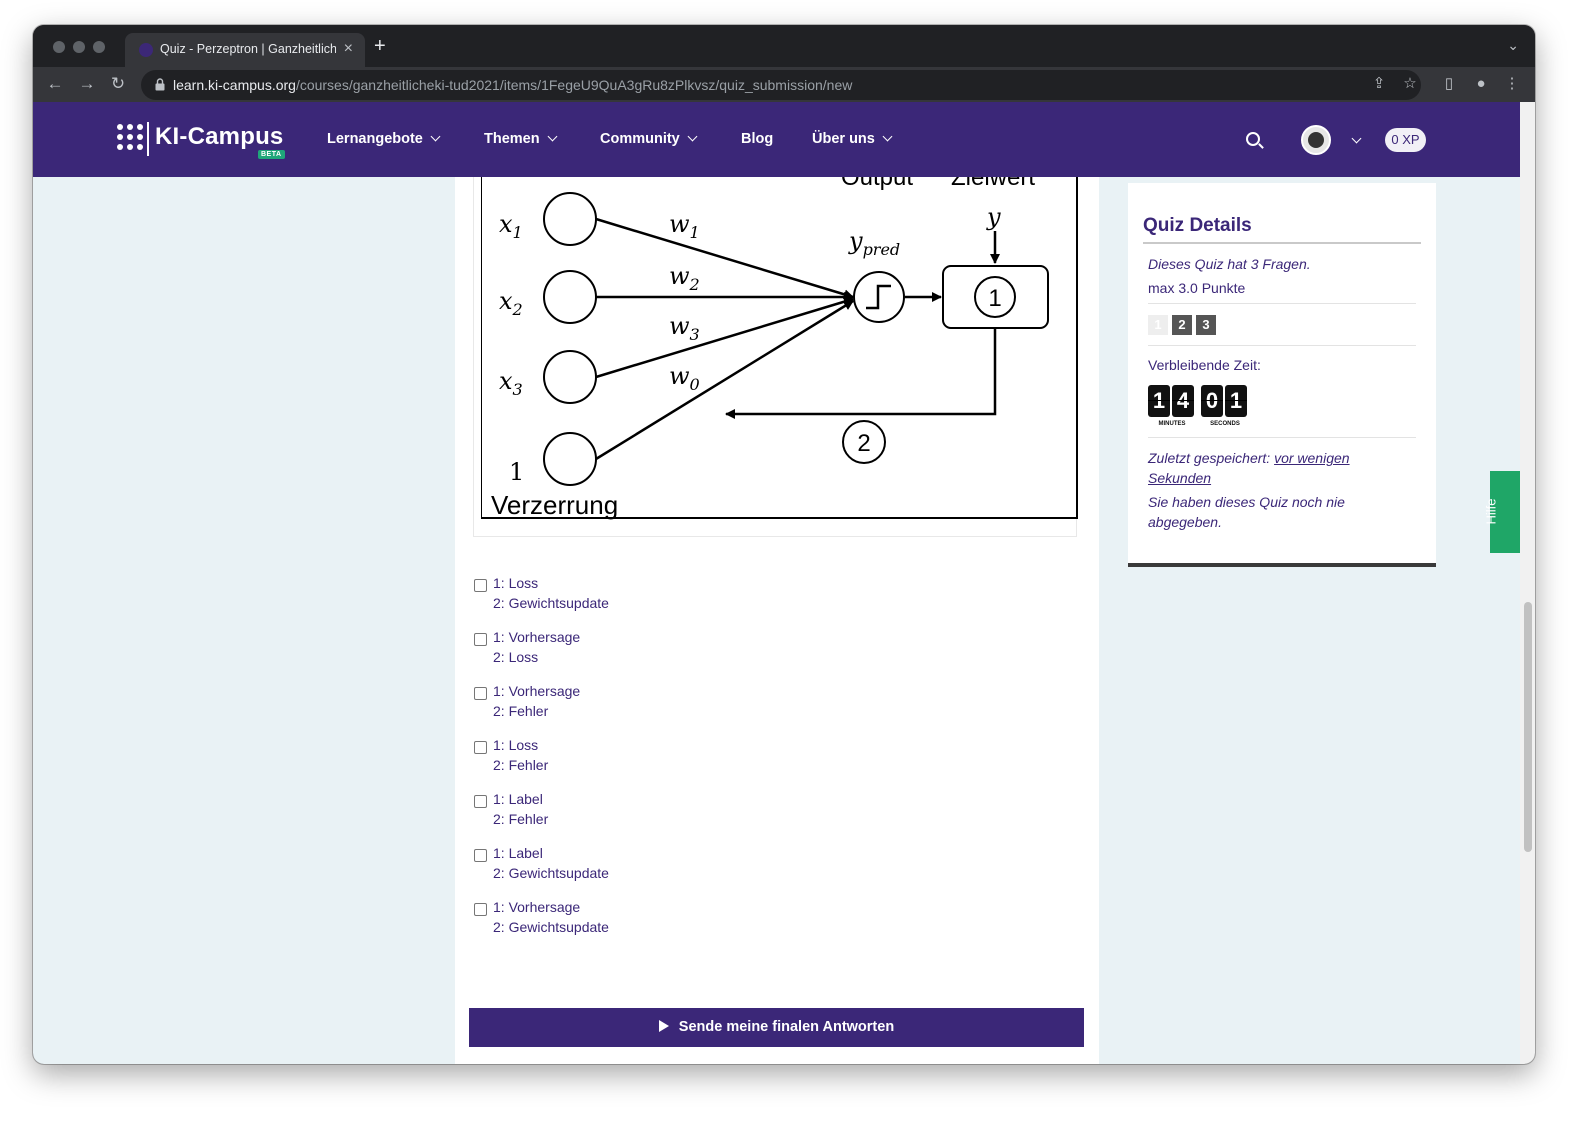 This screenshot has width=1594, height=1123. I want to click on nav-label: Blog, so click(757, 139).